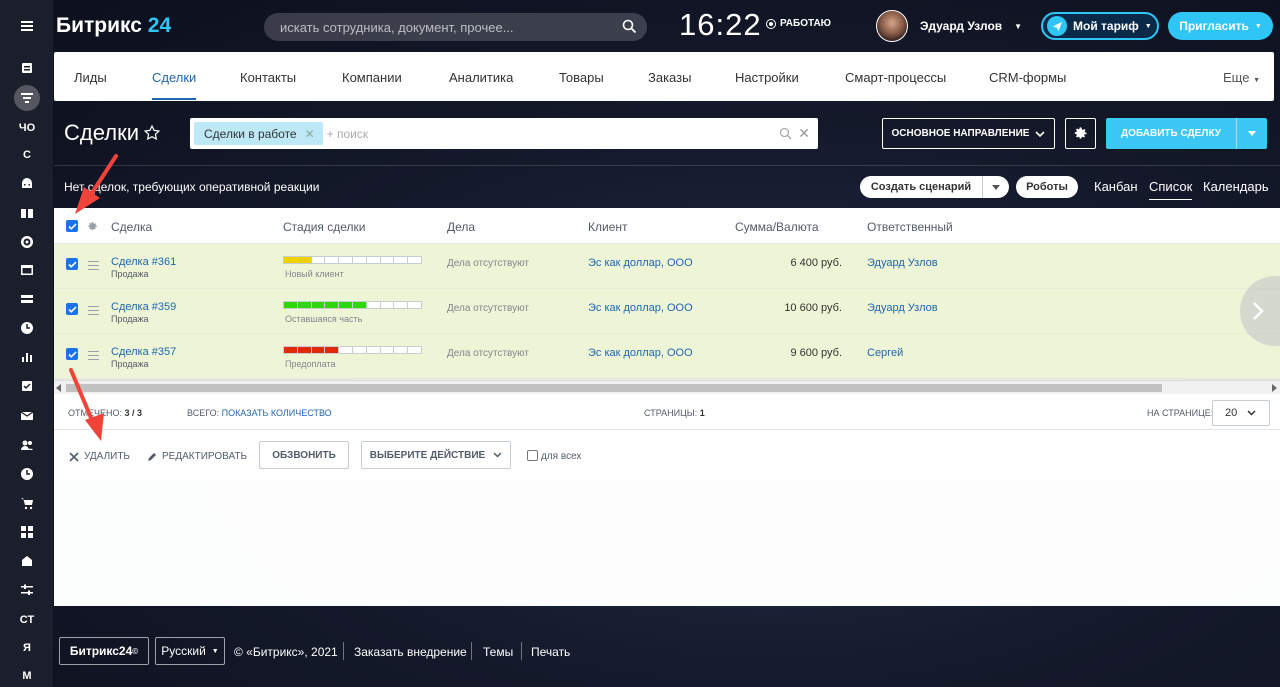 This screenshot has height=687, width=1280. Describe the element at coordinates (798, 23) in the screenshot. I see `work-status: РАБОТАЮ` at that location.